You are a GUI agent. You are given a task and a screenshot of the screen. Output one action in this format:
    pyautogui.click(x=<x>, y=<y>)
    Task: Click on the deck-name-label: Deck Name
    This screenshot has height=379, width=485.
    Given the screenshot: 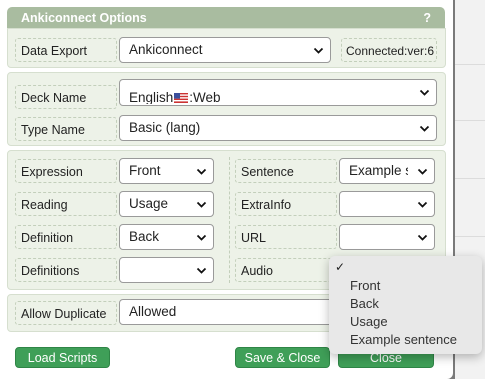 What is the action you would take?
    pyautogui.click(x=66, y=97)
    